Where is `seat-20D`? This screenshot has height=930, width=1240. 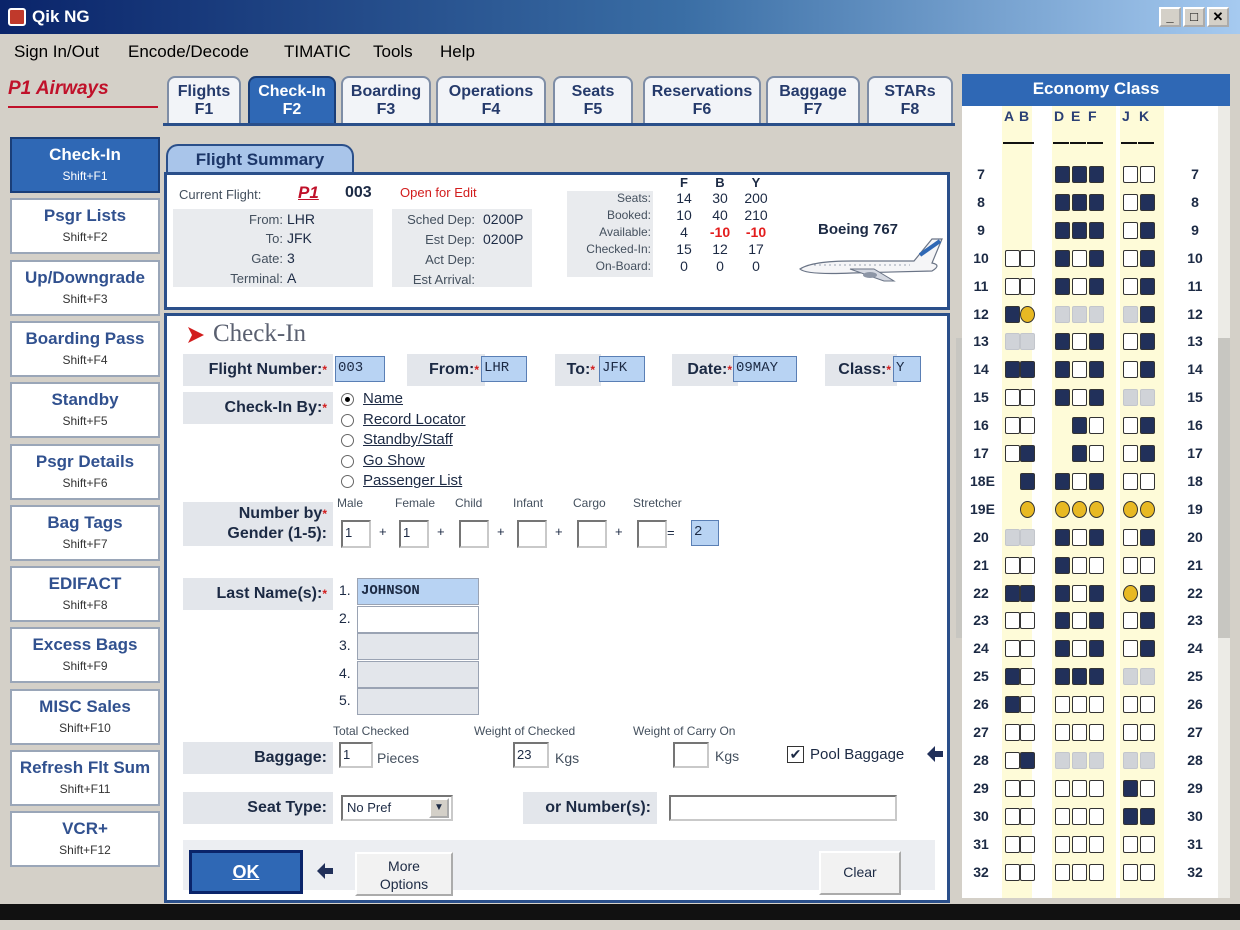
seat-20D is located at coordinates (1062, 537).